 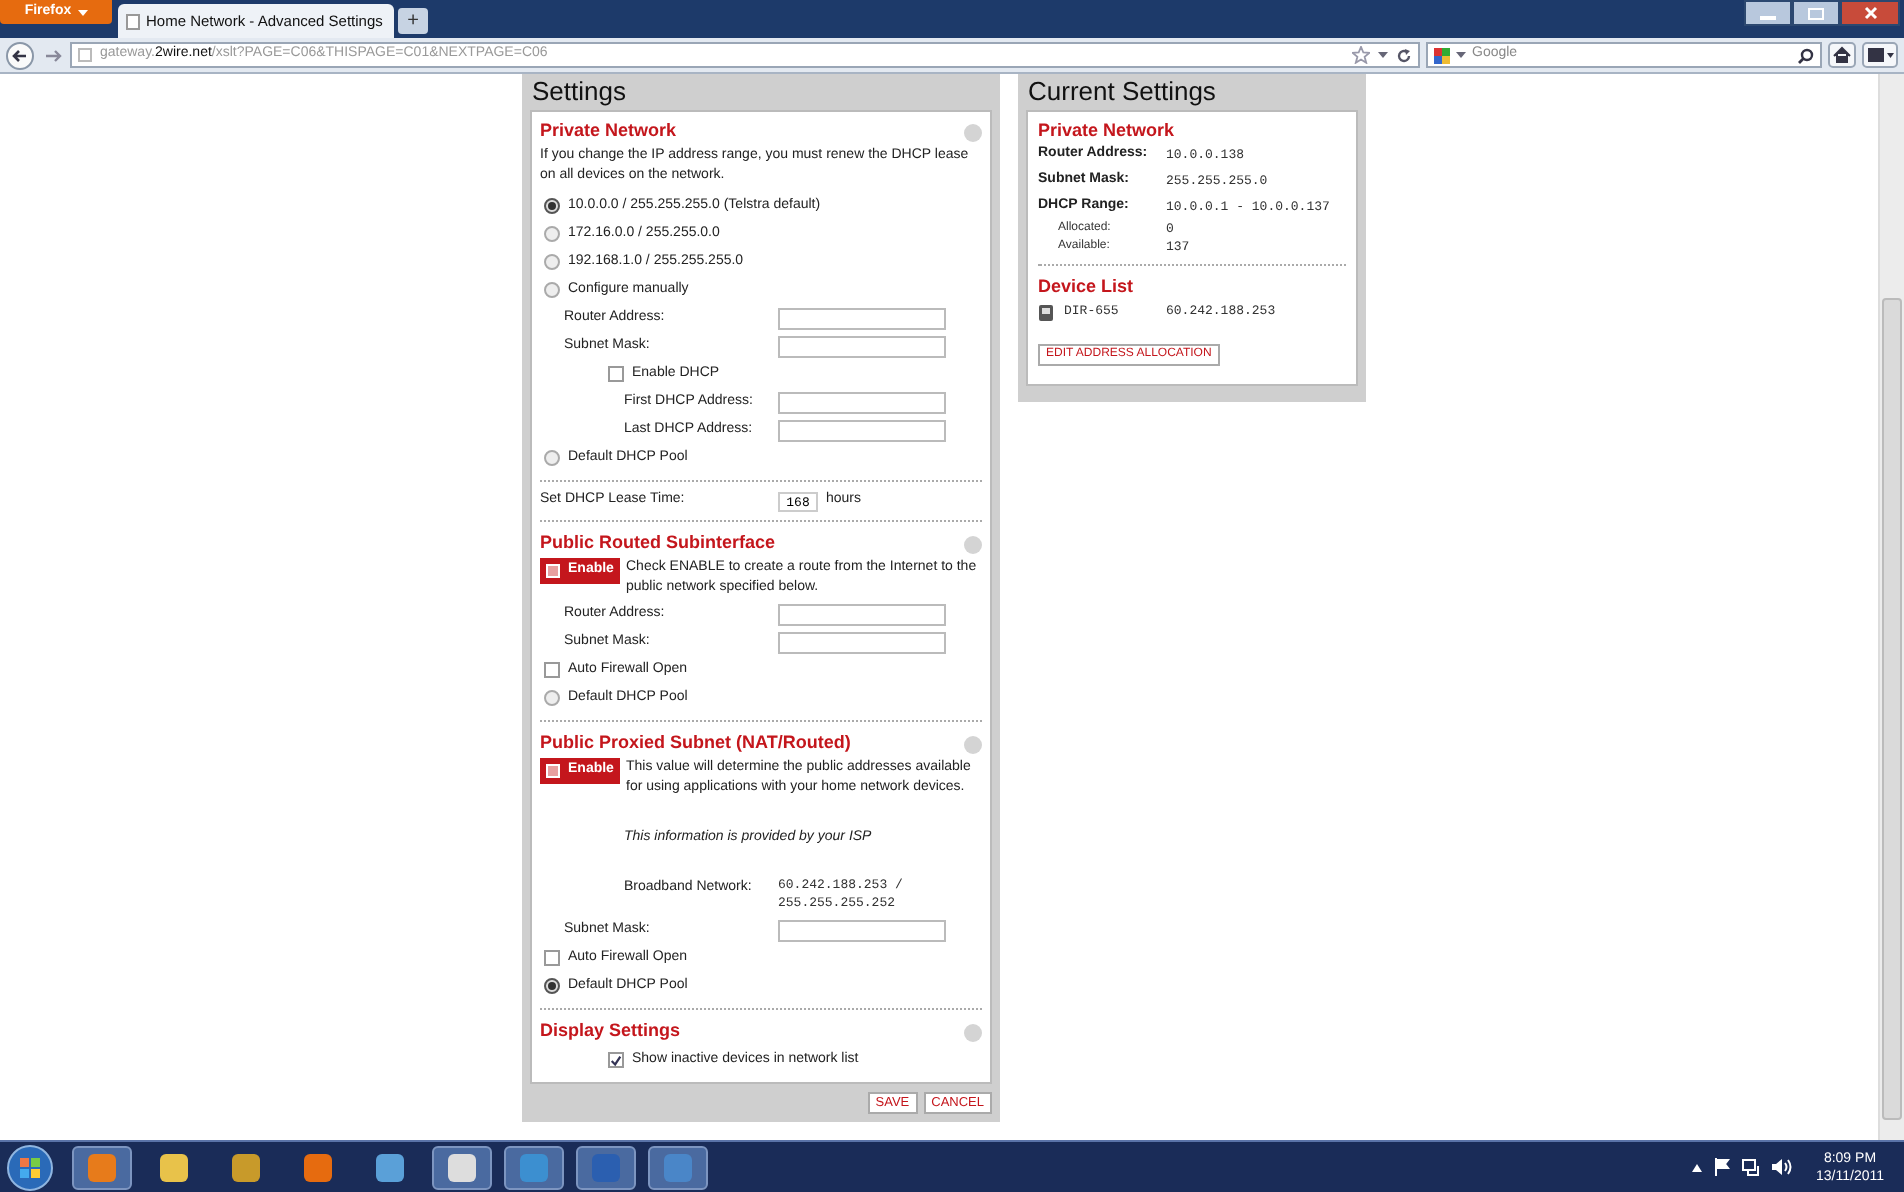 I want to click on start-button-icon, so click(x=30, y=1167).